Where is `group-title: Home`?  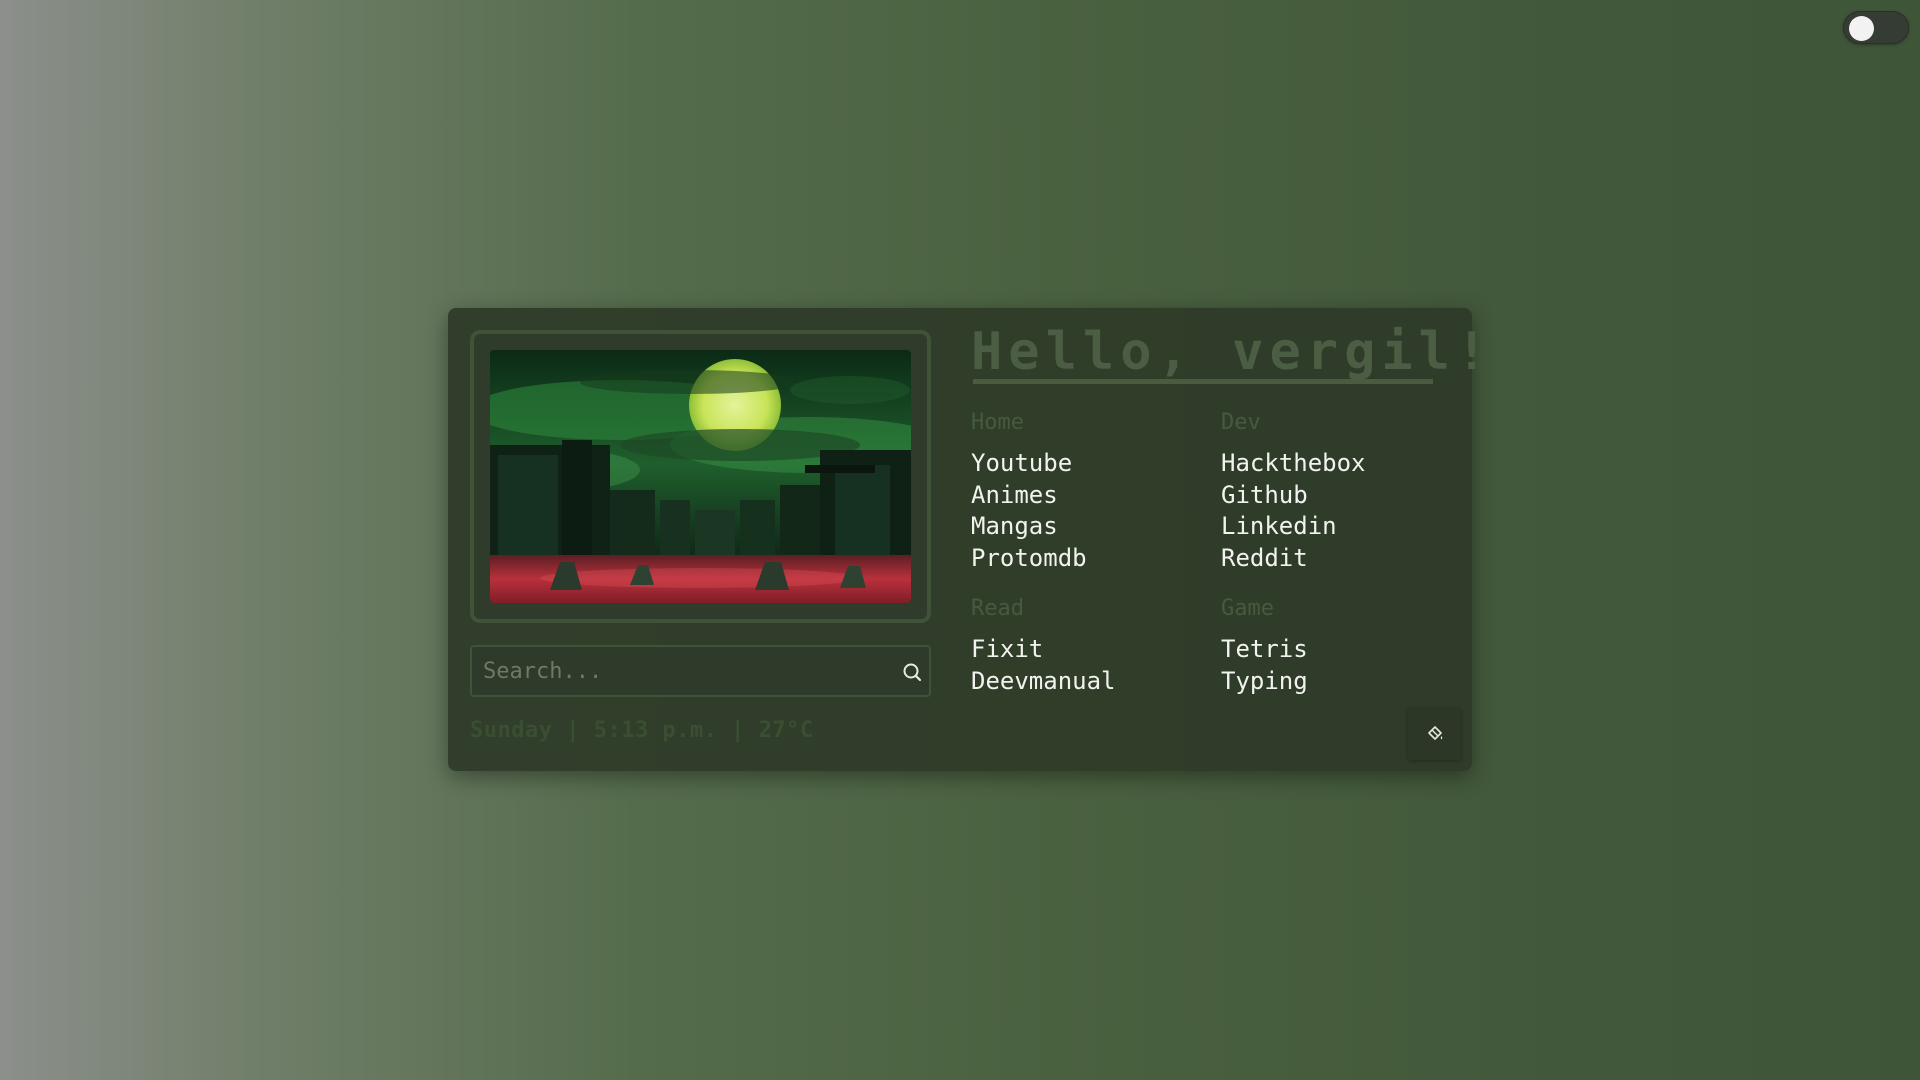 group-title: Home is located at coordinates (997, 422).